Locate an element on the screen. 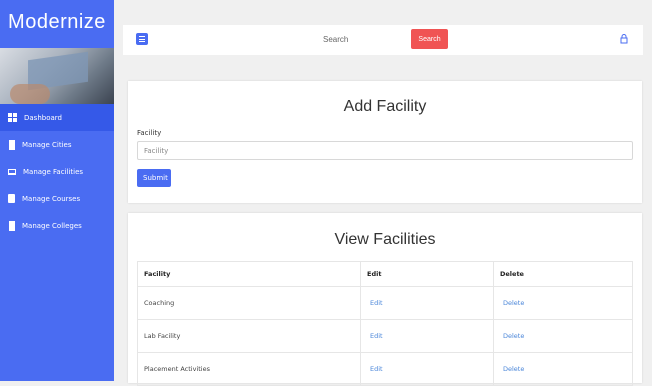 This screenshot has width=652, height=386. dashboard-grid-icon is located at coordinates (12, 117).